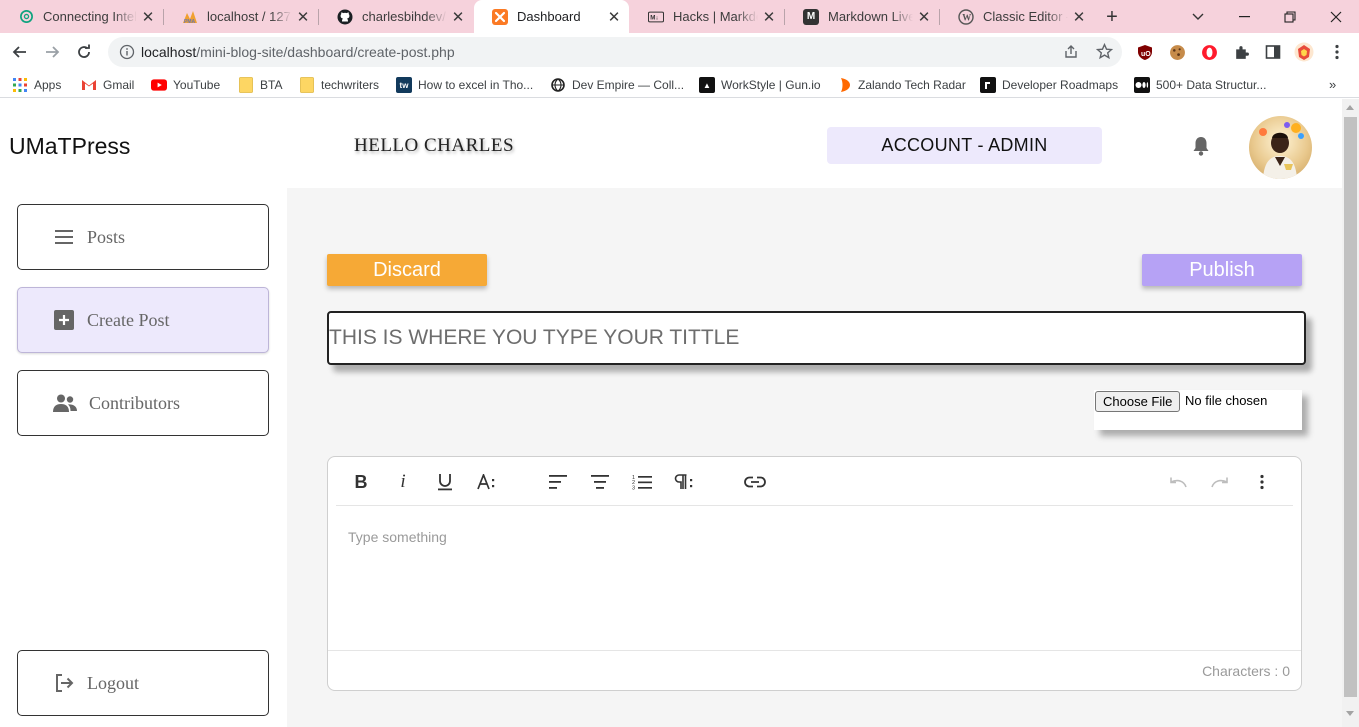  Describe the element at coordinates (89, 85) in the screenshot. I see `gmail-icon` at that location.